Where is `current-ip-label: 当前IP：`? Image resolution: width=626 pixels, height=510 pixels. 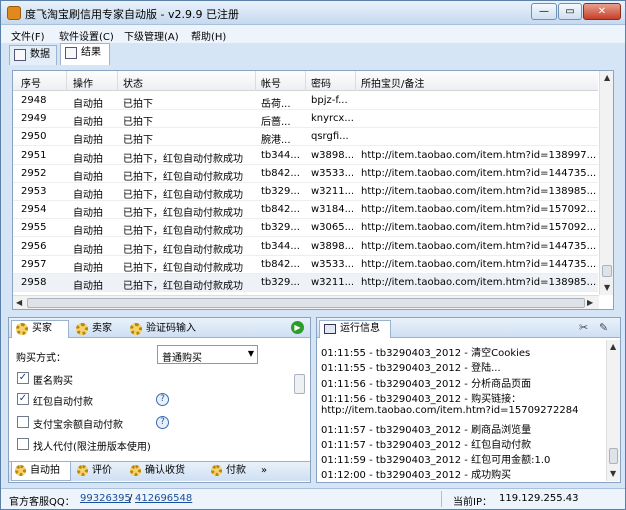 current-ip-label: 当前IP： is located at coordinates (472, 502).